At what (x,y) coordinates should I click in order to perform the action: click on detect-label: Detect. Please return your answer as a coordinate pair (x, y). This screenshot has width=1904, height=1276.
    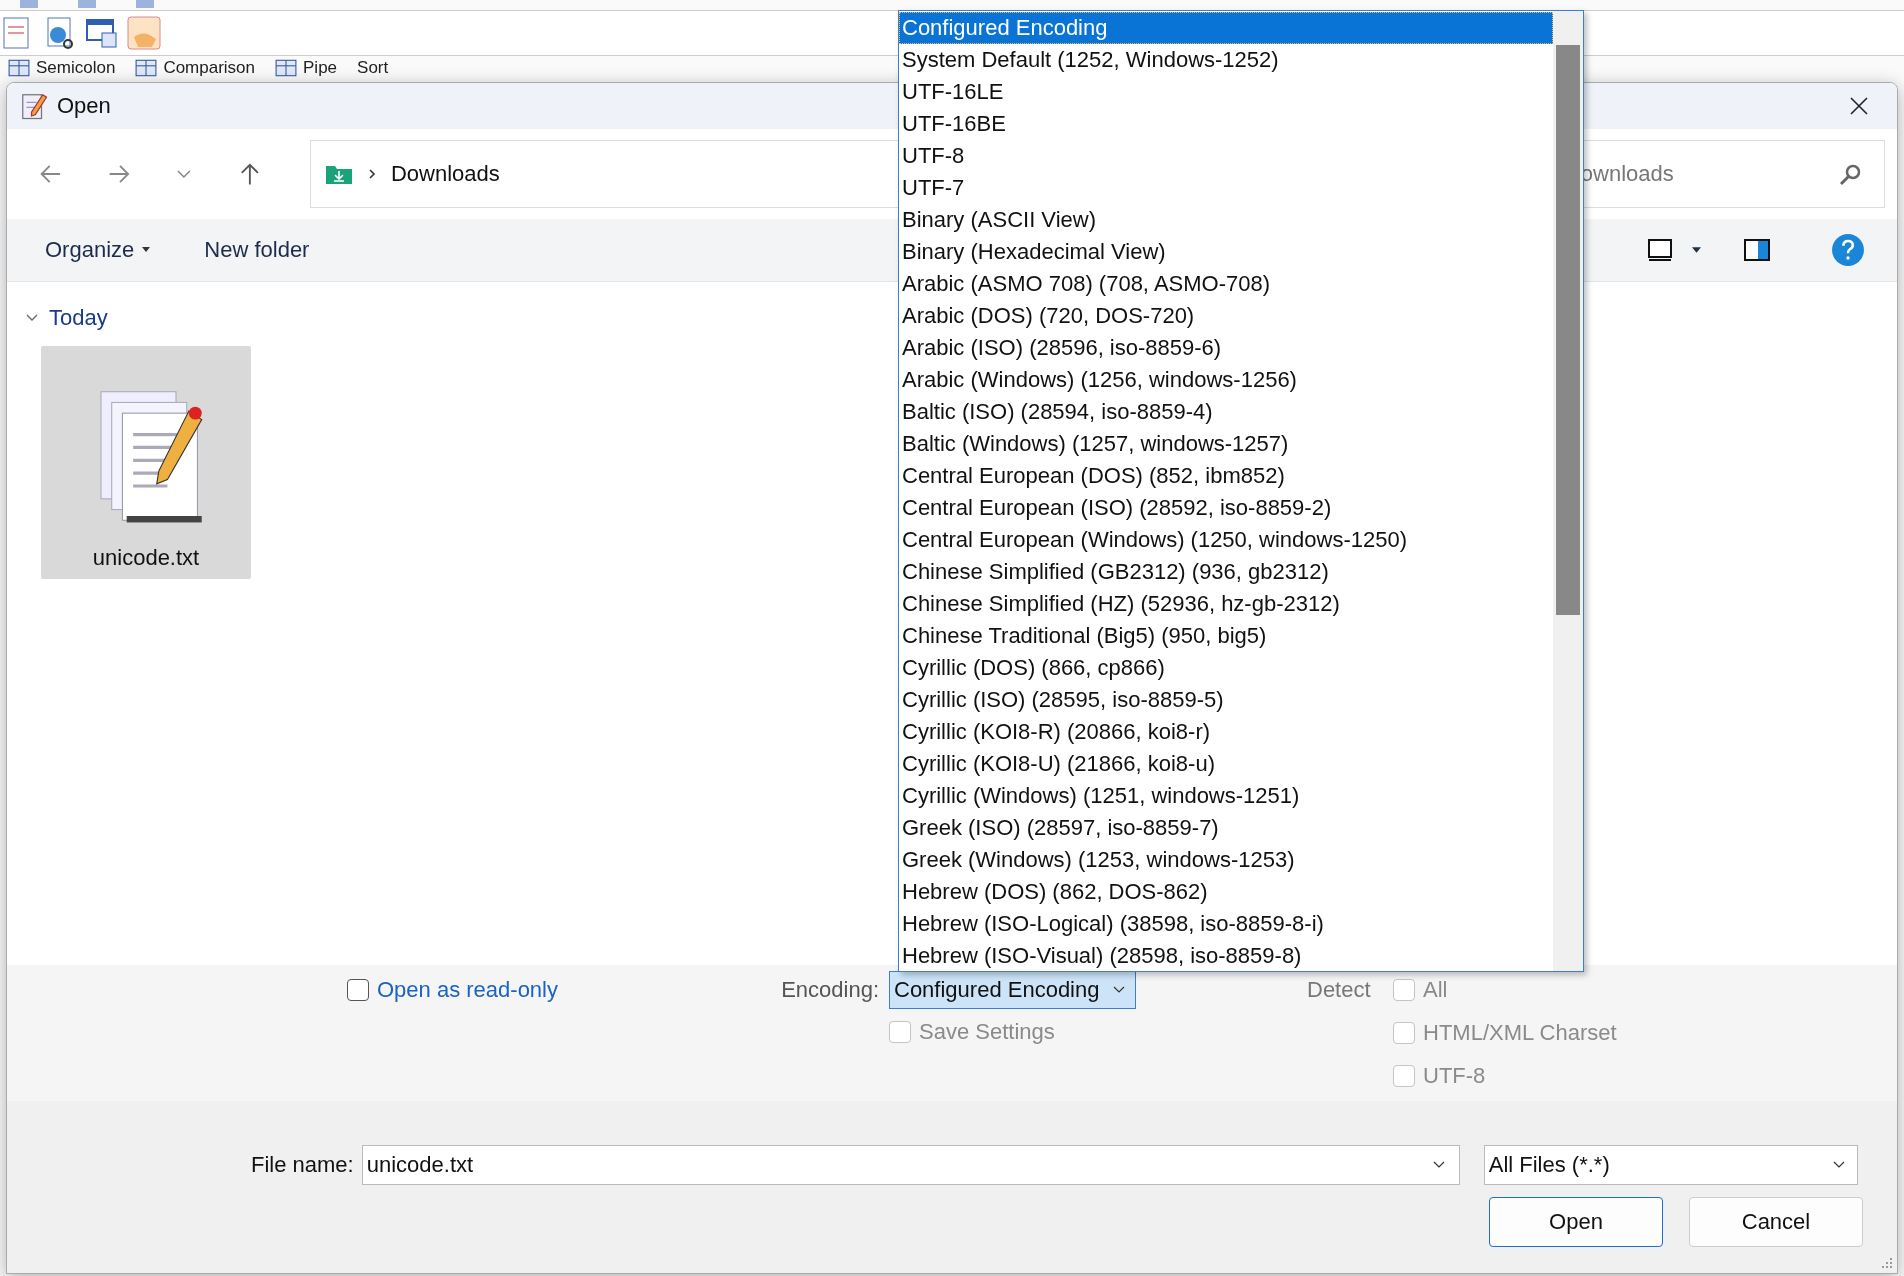
    Looking at the image, I should click on (1339, 990).